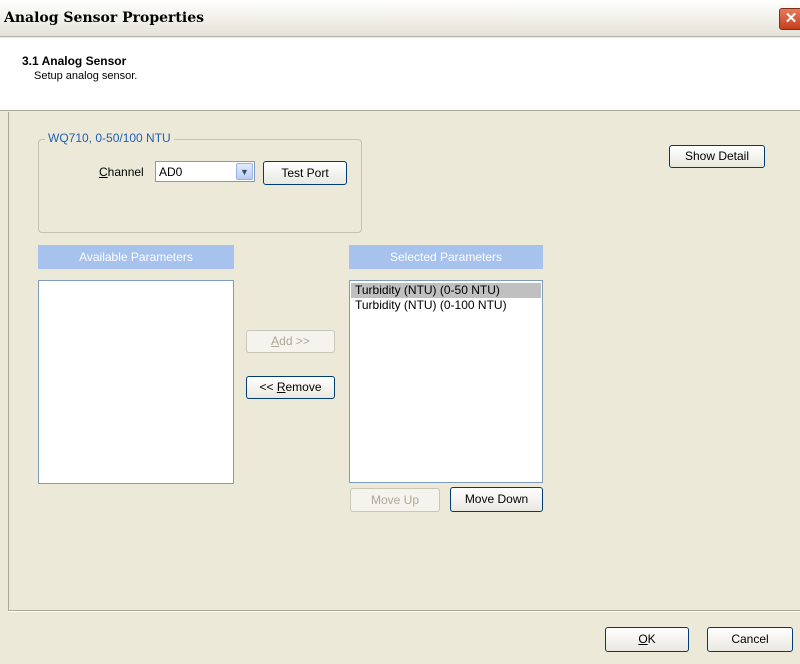 Image resolution: width=800 pixels, height=664 pixels. Describe the element at coordinates (136, 382) in the screenshot. I see `available-parameters-list` at that location.